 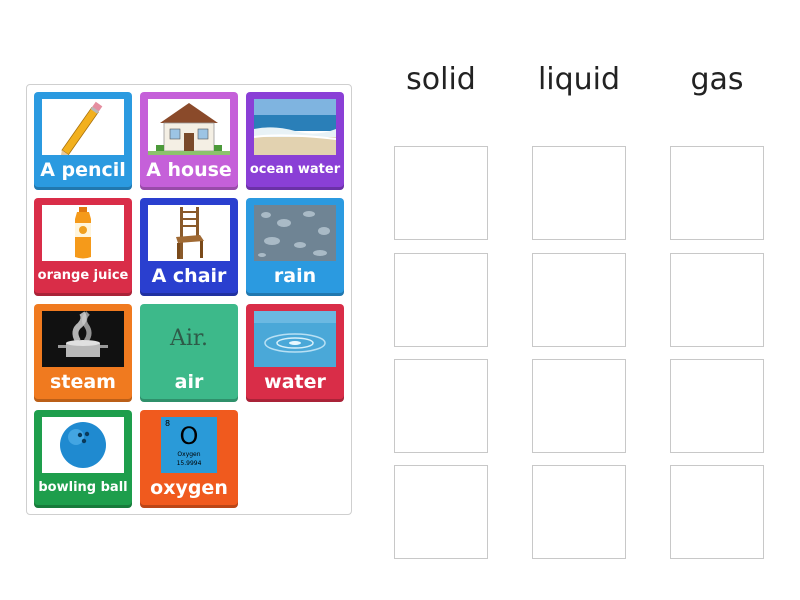 What do you see at coordinates (189, 276) in the screenshot?
I see `card-label: A chair` at bounding box center [189, 276].